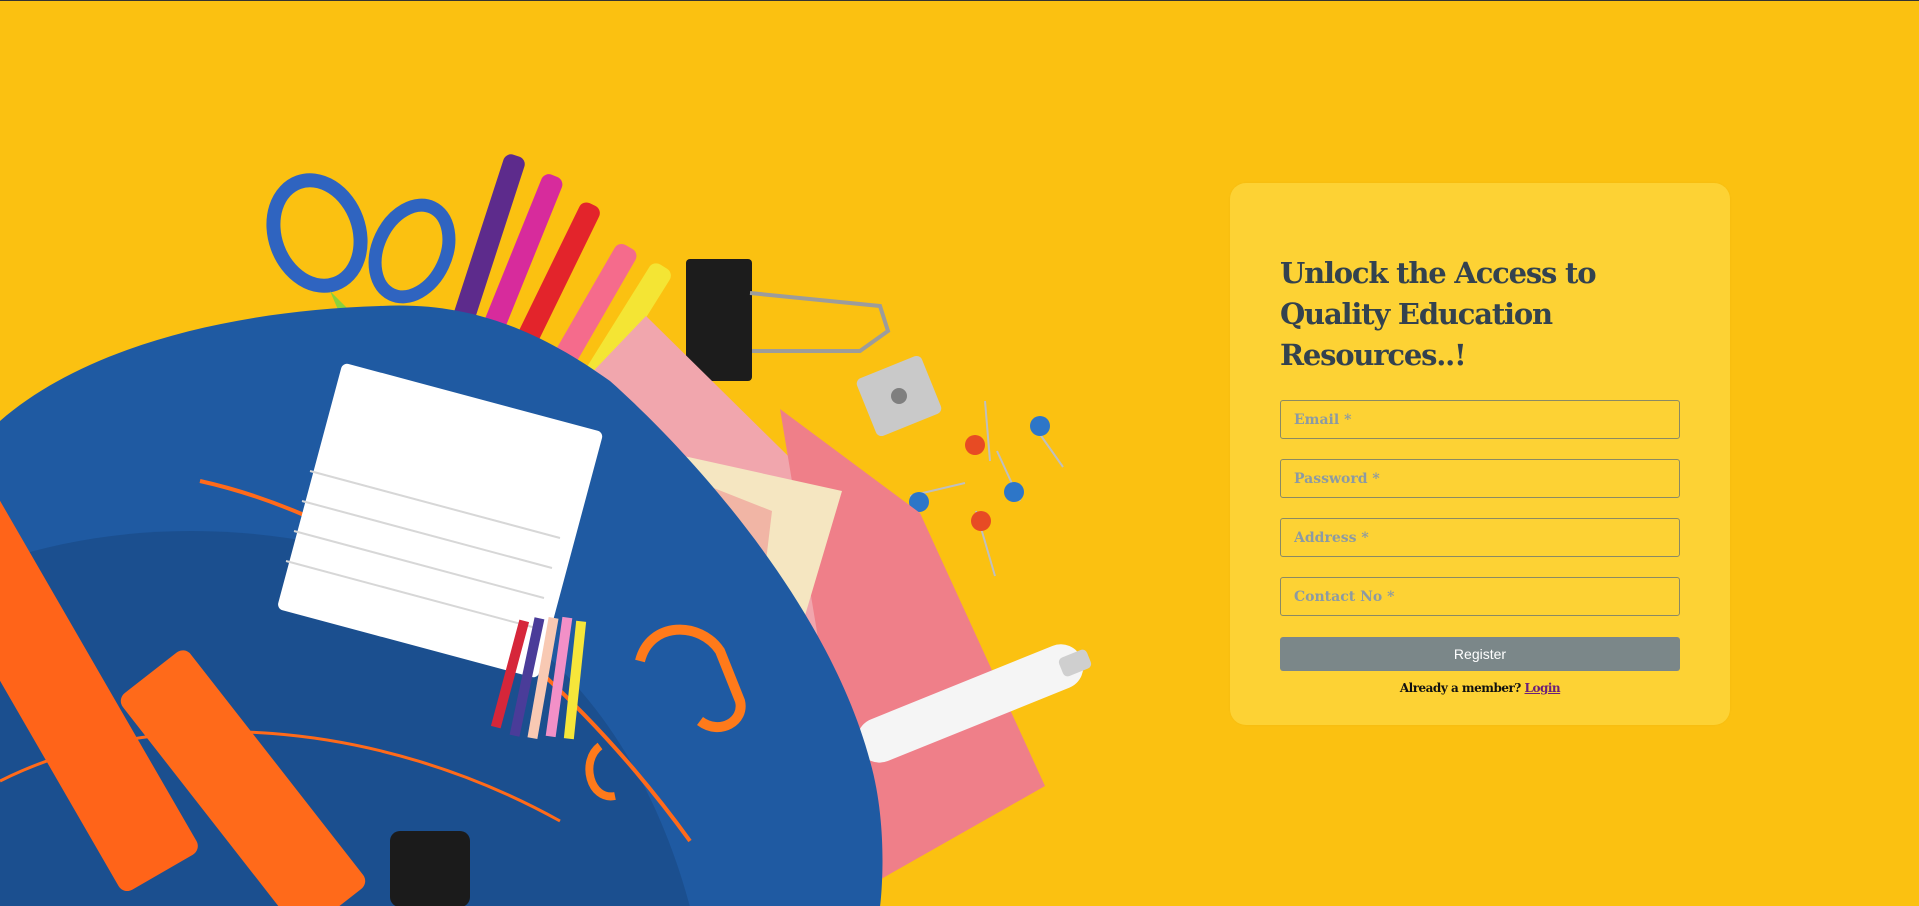 Image resolution: width=1919 pixels, height=906 pixels. I want to click on binder-clip-icon, so click(788, 320).